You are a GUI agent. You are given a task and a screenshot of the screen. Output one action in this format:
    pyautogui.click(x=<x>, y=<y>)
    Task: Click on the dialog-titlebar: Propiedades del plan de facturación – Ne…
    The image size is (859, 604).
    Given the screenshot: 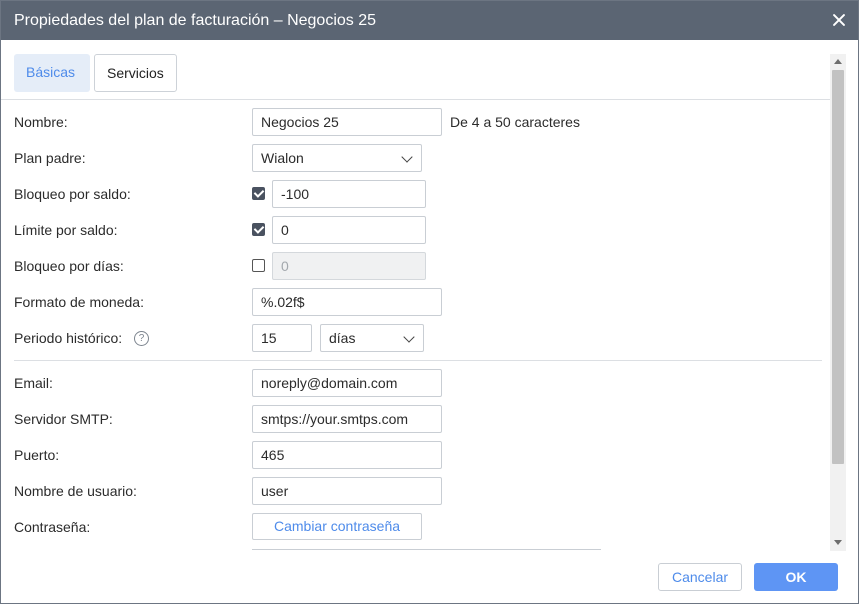 What is the action you would take?
    pyautogui.click(x=429, y=20)
    